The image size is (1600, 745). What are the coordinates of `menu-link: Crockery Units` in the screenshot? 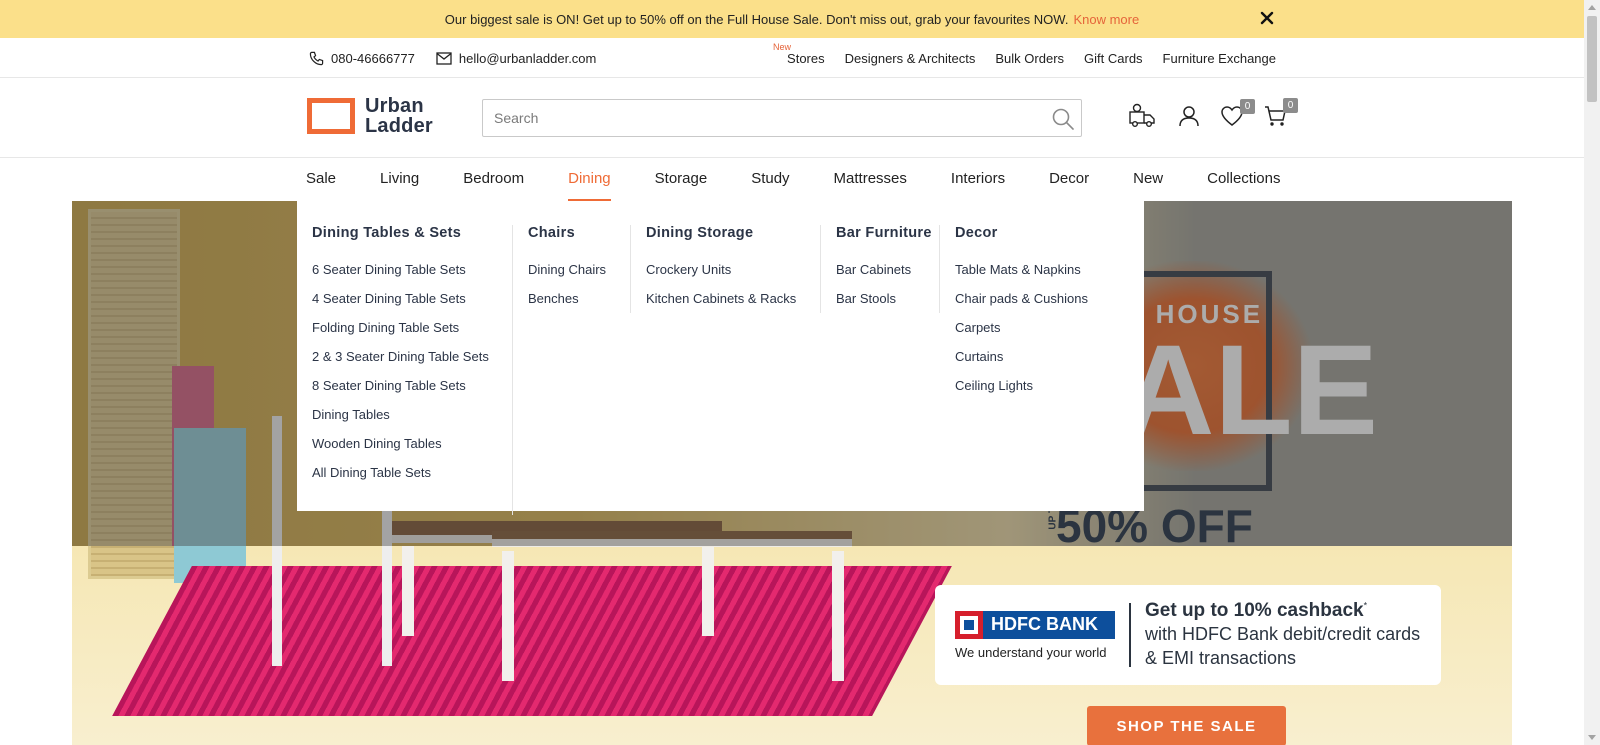 It's located at (725, 270).